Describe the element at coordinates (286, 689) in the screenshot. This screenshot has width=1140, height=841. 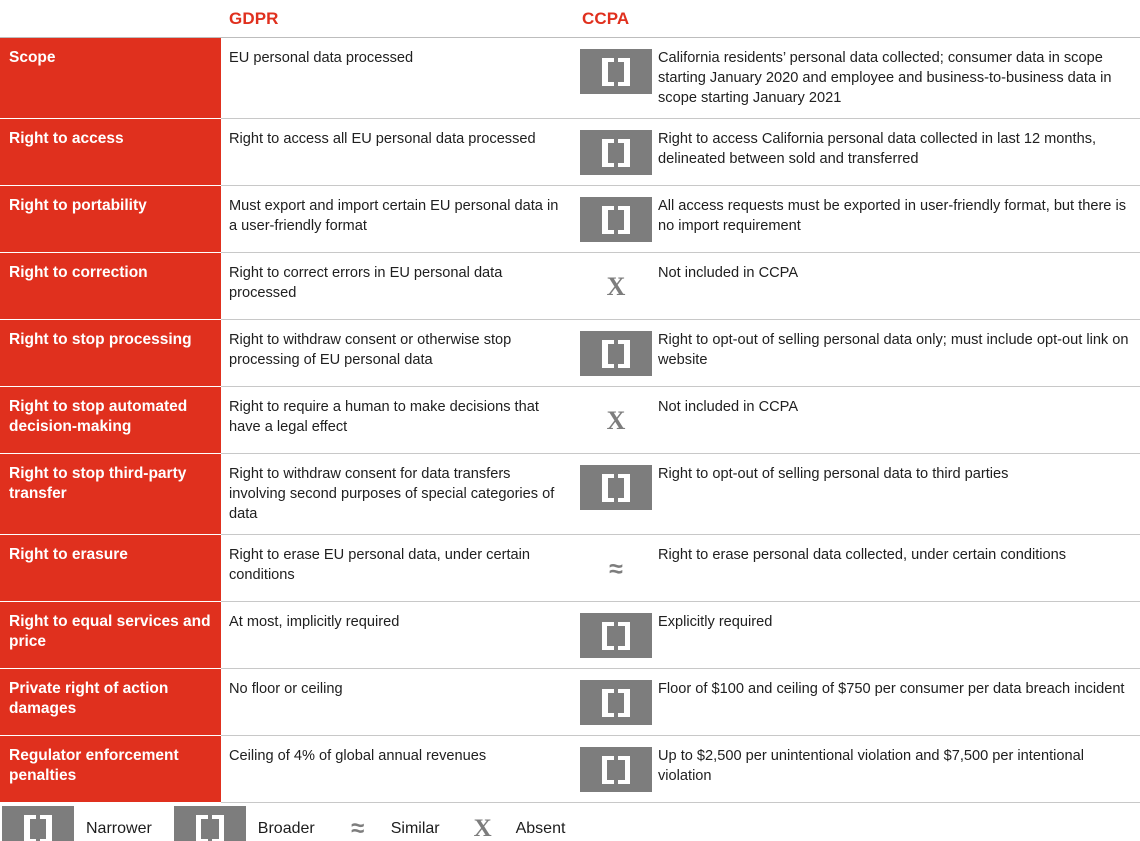
I see `row-gdpr-cell: No floor or ceiling` at that location.